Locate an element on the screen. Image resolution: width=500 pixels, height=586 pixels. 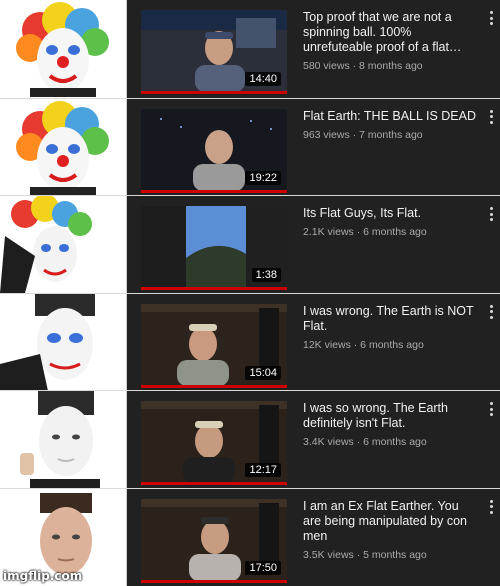
video-duration: 12:17 is located at coordinates (263, 470).